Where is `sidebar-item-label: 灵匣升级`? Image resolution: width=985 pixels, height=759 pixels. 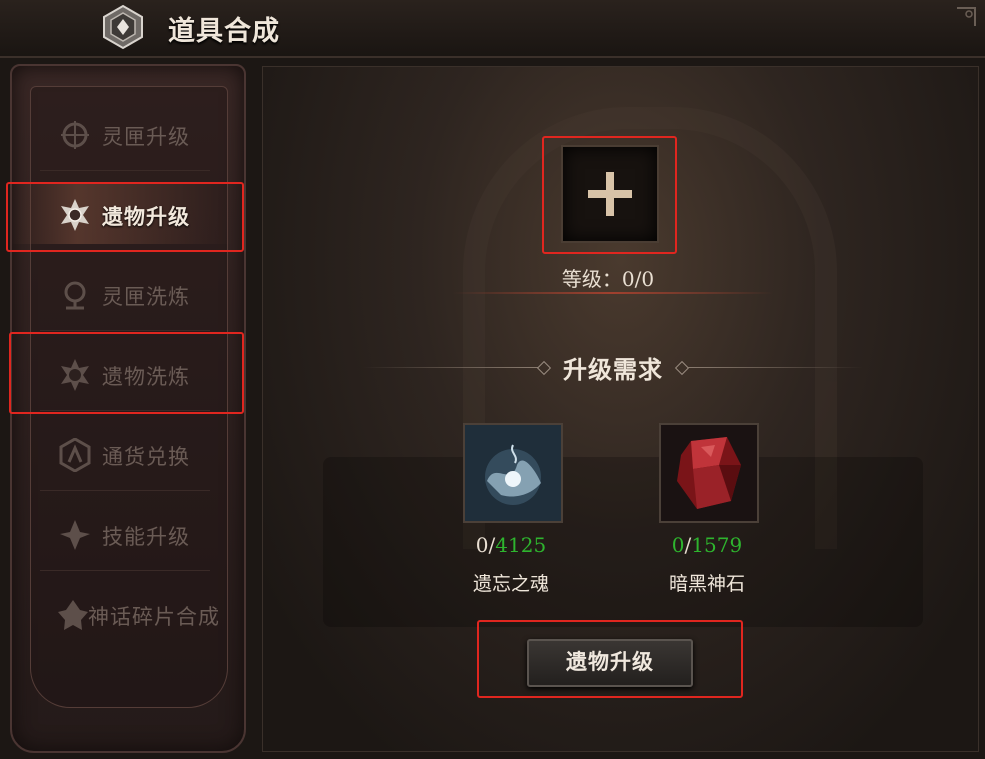
sidebar-item-label: 灵匣升级 is located at coordinates (146, 137).